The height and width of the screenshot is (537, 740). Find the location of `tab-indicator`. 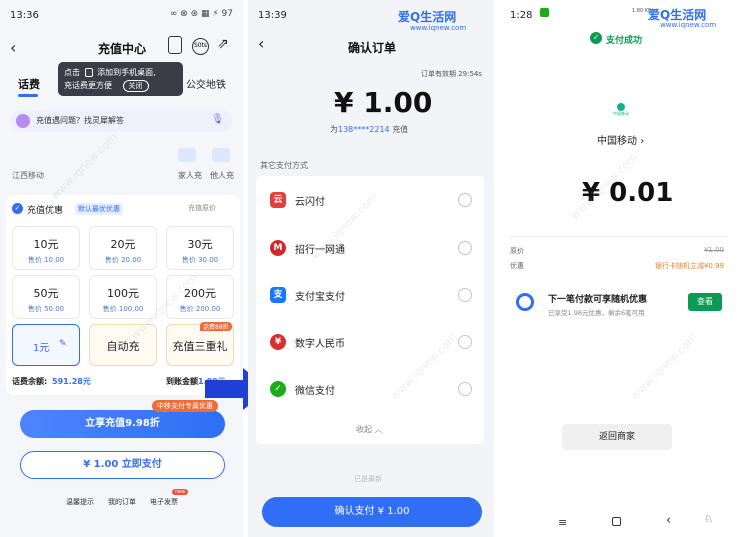

tab-indicator is located at coordinates (28, 95).